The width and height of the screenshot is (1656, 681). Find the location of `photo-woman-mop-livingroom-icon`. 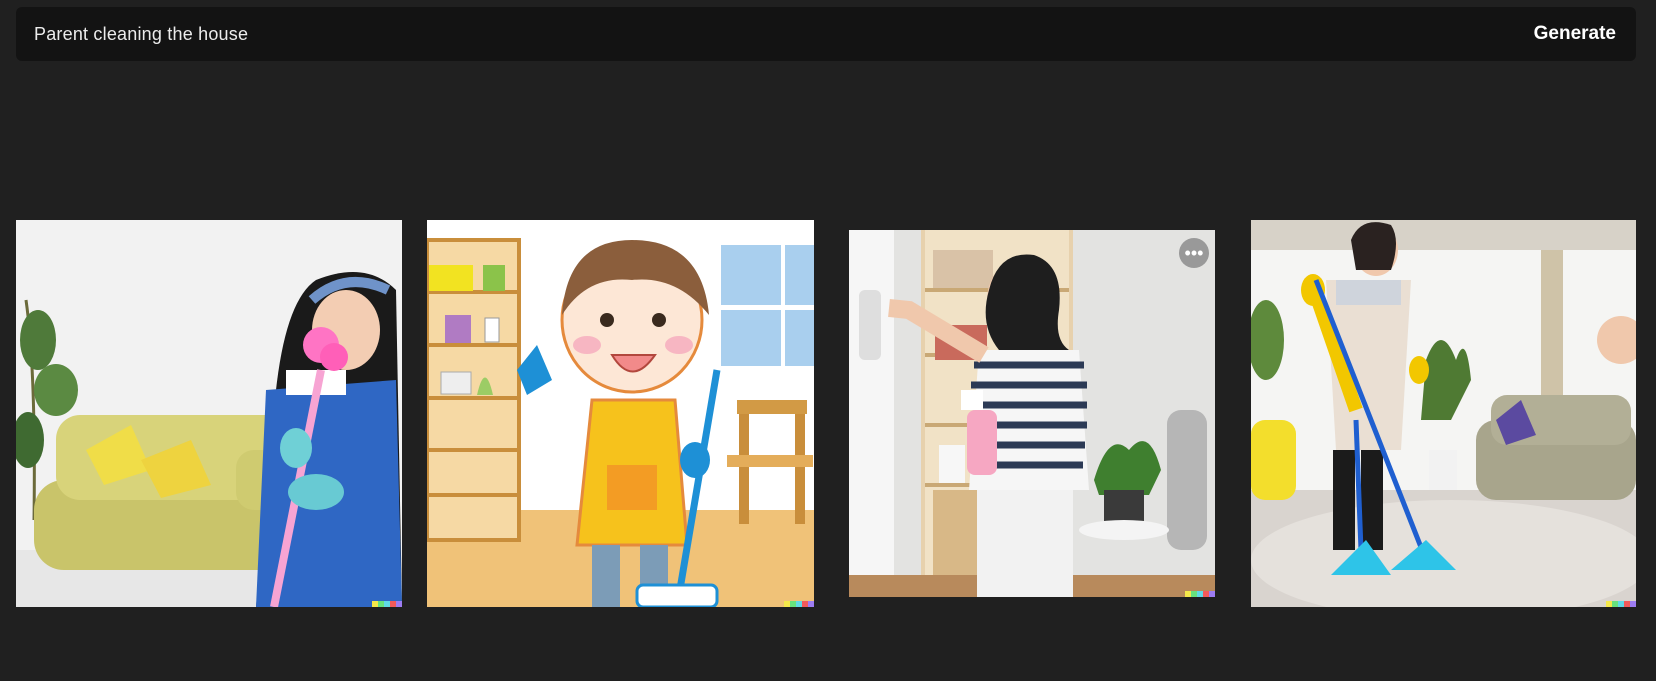

photo-woman-mop-livingroom-icon is located at coordinates (1443, 413).